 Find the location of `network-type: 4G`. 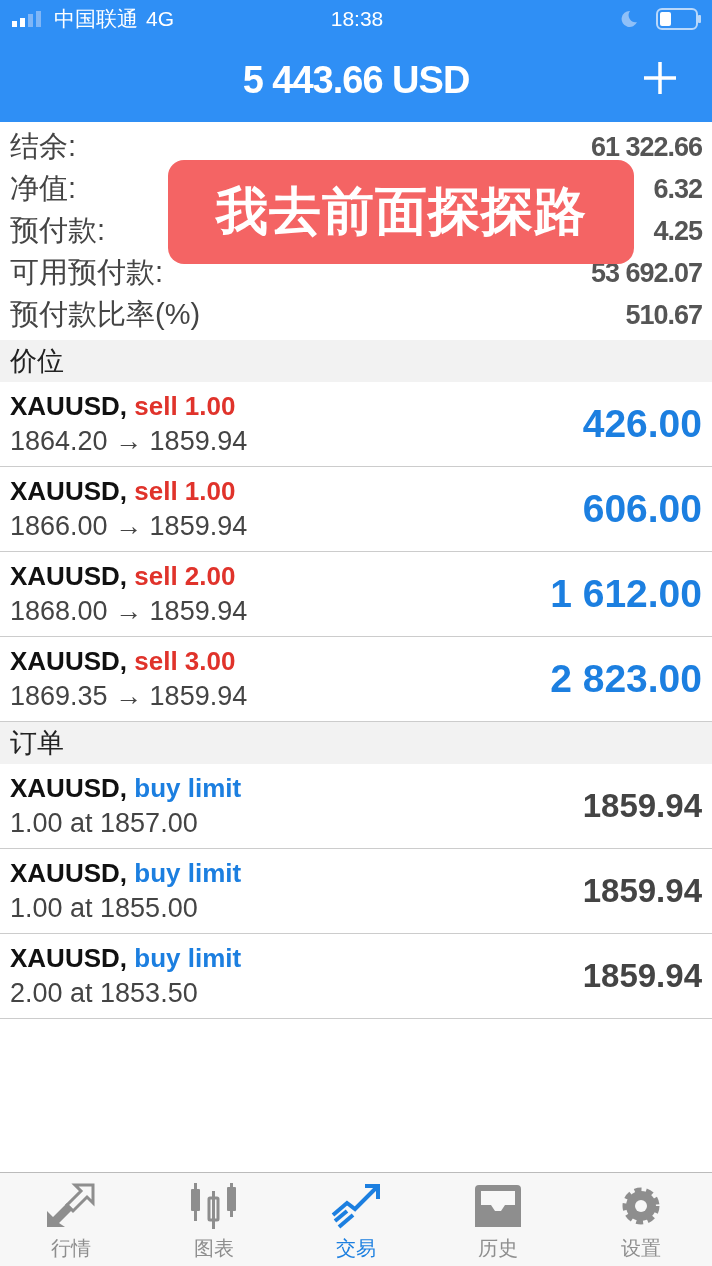

network-type: 4G is located at coordinates (160, 19).